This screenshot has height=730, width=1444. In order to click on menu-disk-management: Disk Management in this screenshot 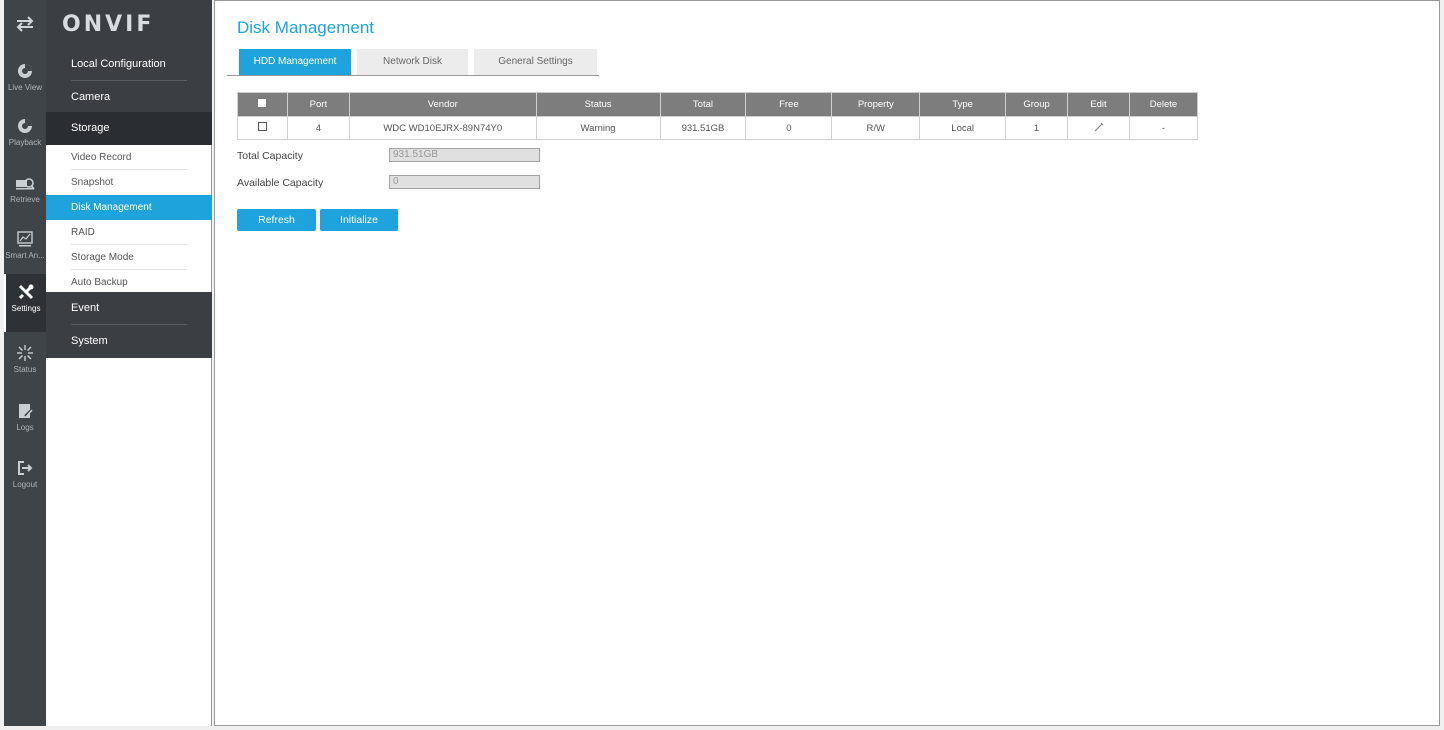, I will do `click(129, 207)`.